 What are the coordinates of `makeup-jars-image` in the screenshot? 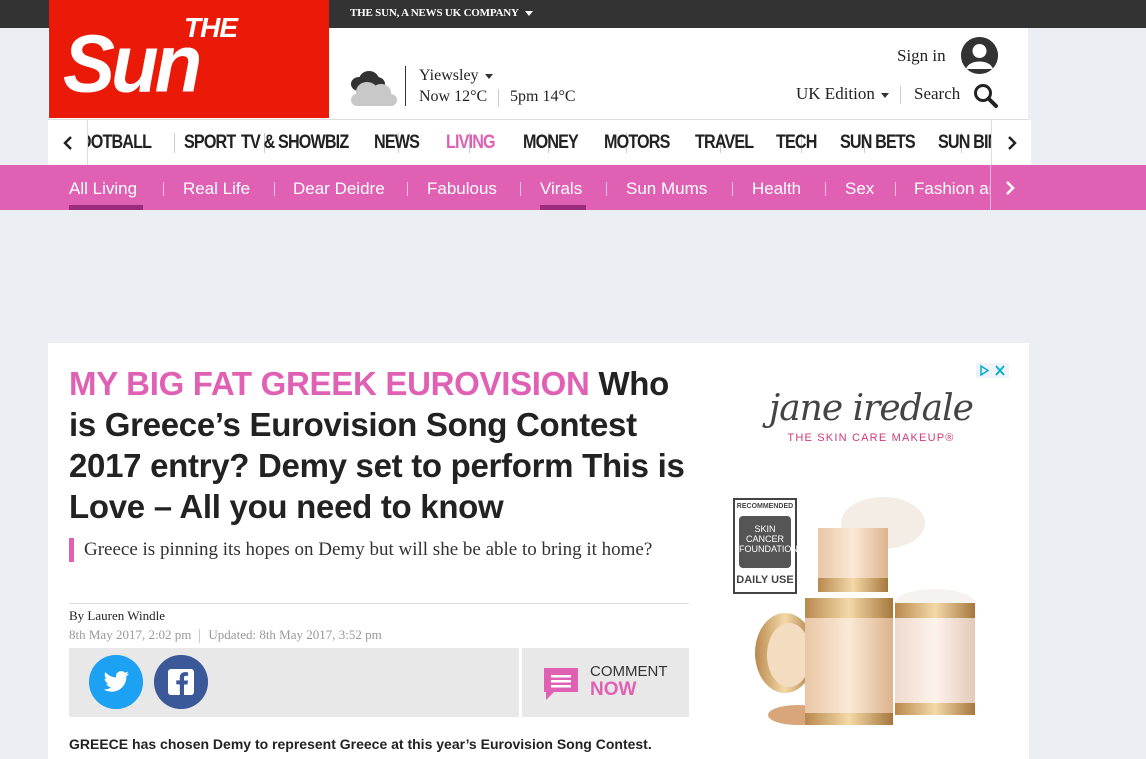 It's located at (865, 611).